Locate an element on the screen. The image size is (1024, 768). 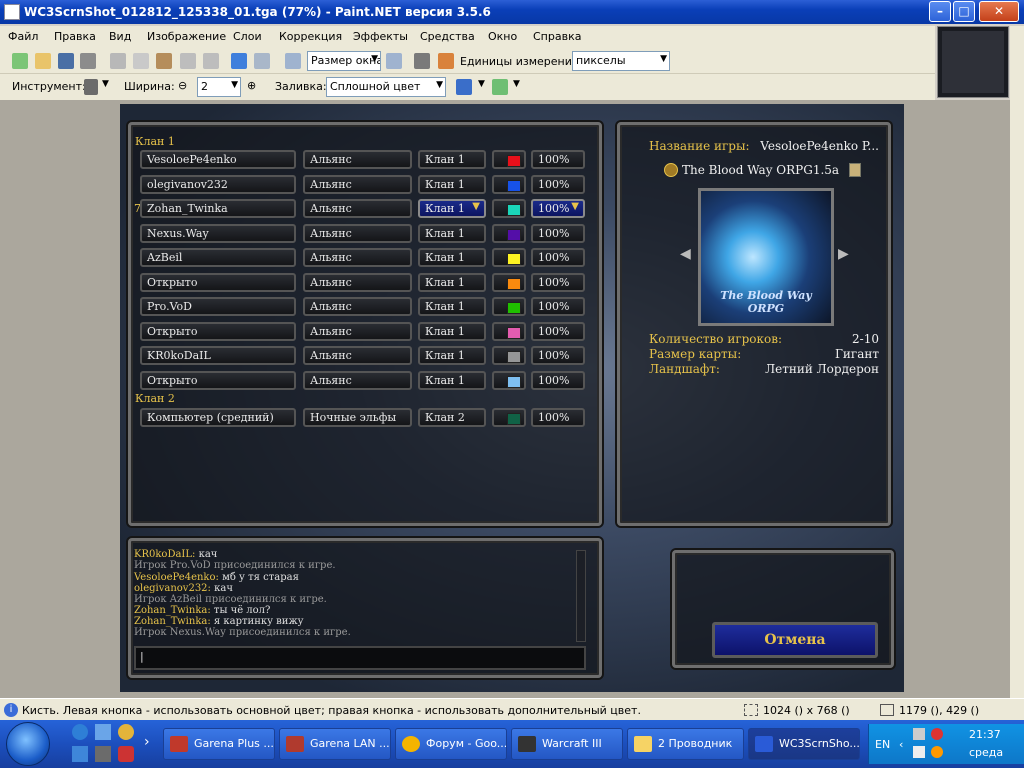
player-name-slot: Pro.VoD is located at coordinates (218, 306).